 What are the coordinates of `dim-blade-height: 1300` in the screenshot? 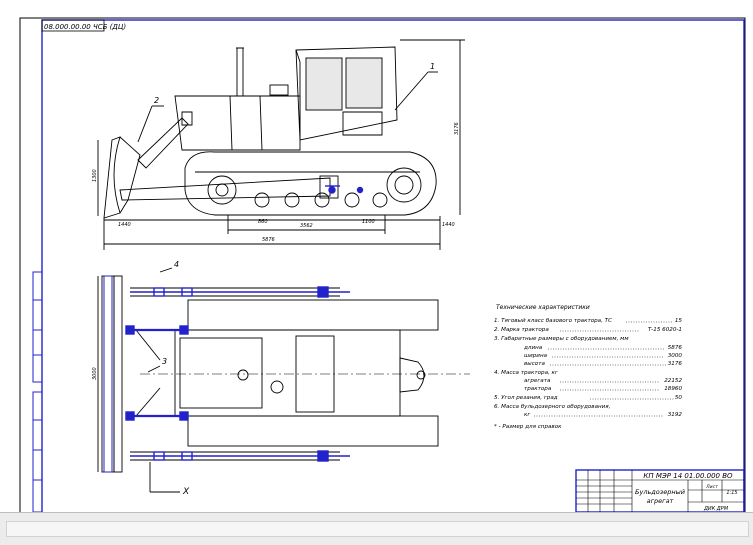 It's located at (95, 175).